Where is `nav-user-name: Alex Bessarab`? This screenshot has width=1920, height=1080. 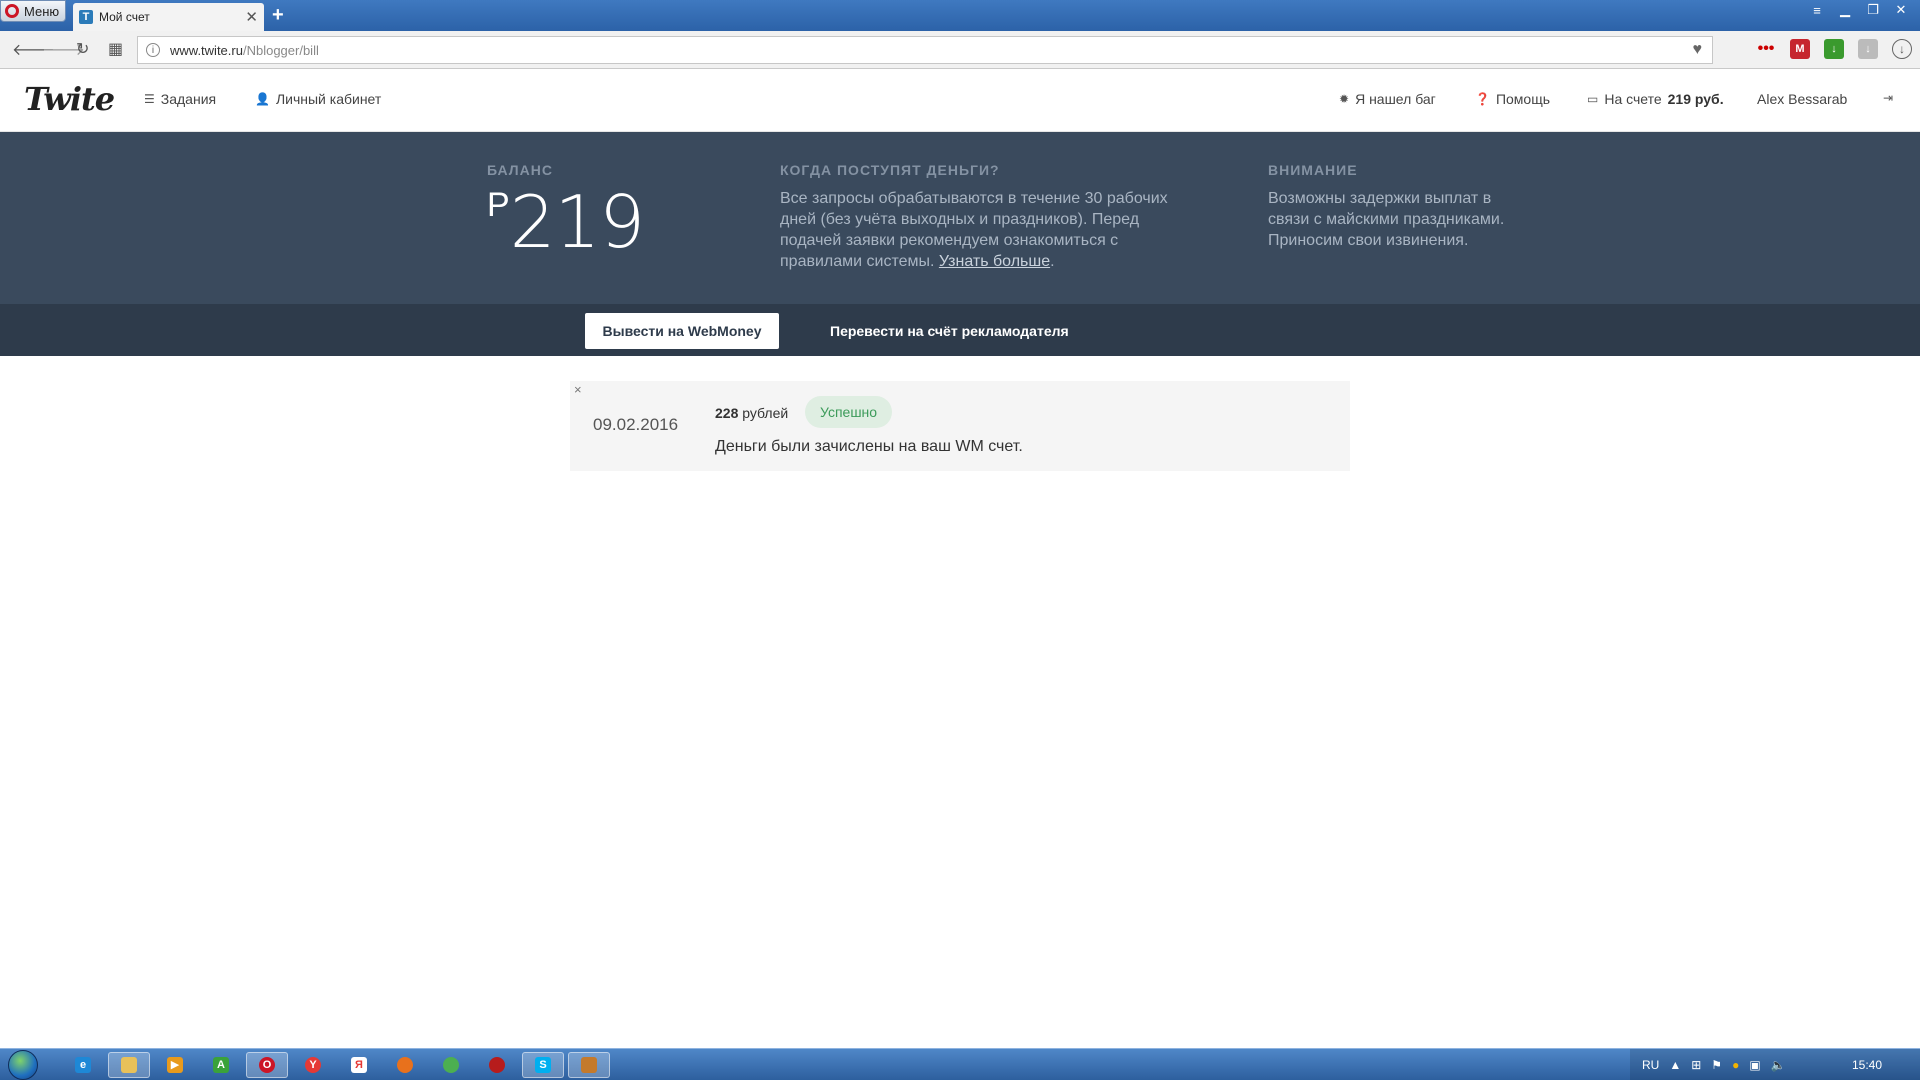 nav-user-name: Alex Bessarab is located at coordinates (1802, 99).